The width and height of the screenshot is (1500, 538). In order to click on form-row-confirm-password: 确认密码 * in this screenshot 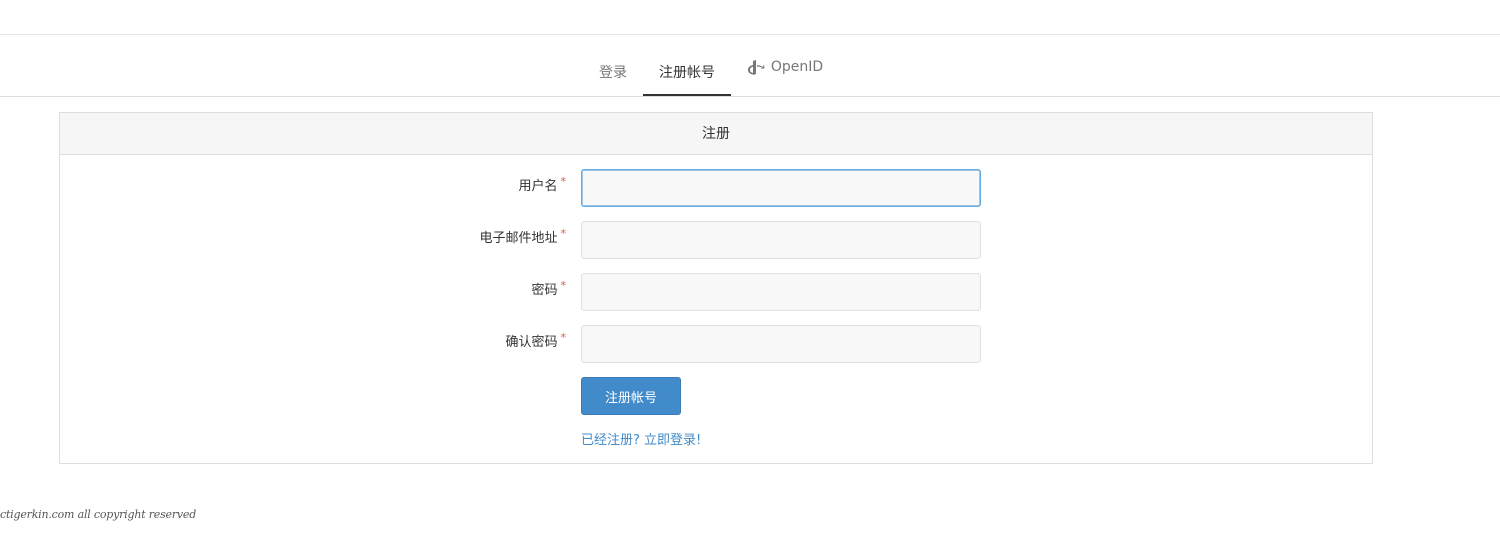, I will do `click(716, 344)`.